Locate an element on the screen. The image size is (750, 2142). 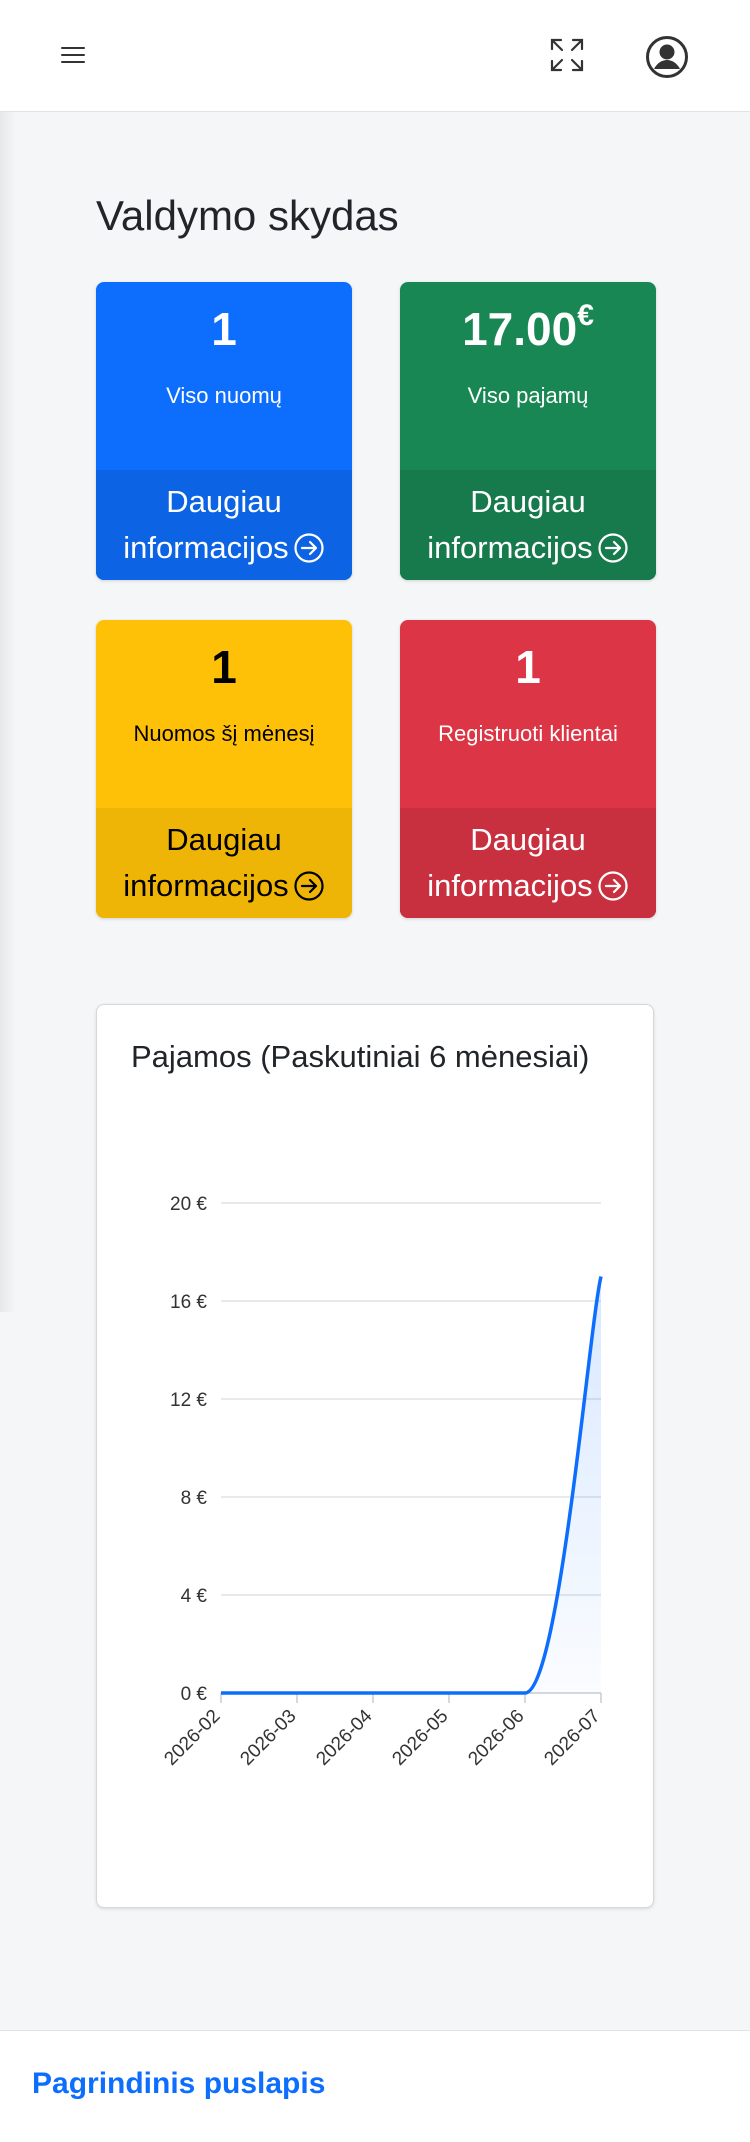
stat-label: Nuomos šį mėnesį is located at coordinates (224, 734).